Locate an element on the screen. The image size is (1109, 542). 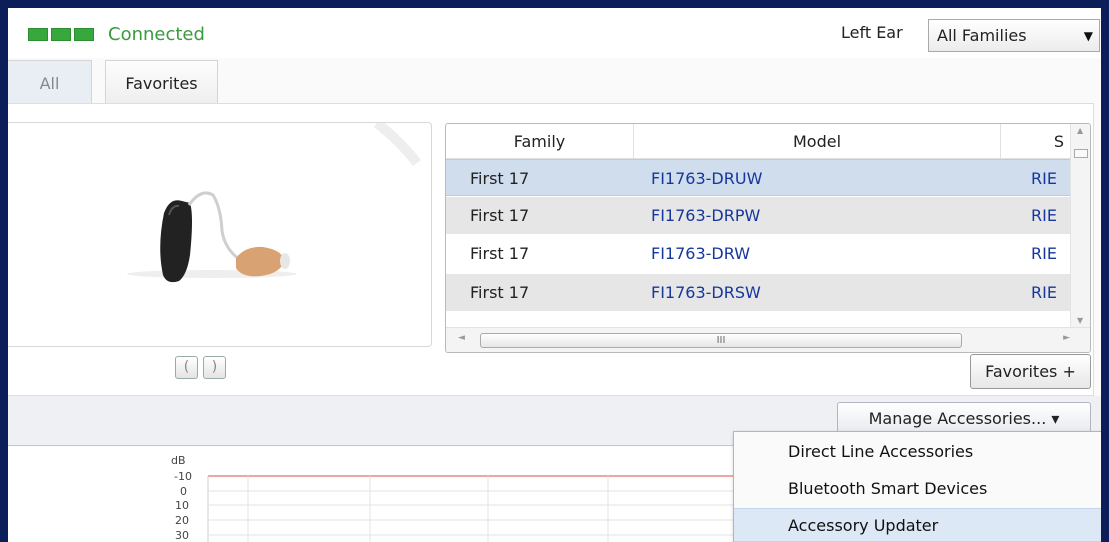
cell-model: FI1763-DRSW is located at coordinates (706, 292).